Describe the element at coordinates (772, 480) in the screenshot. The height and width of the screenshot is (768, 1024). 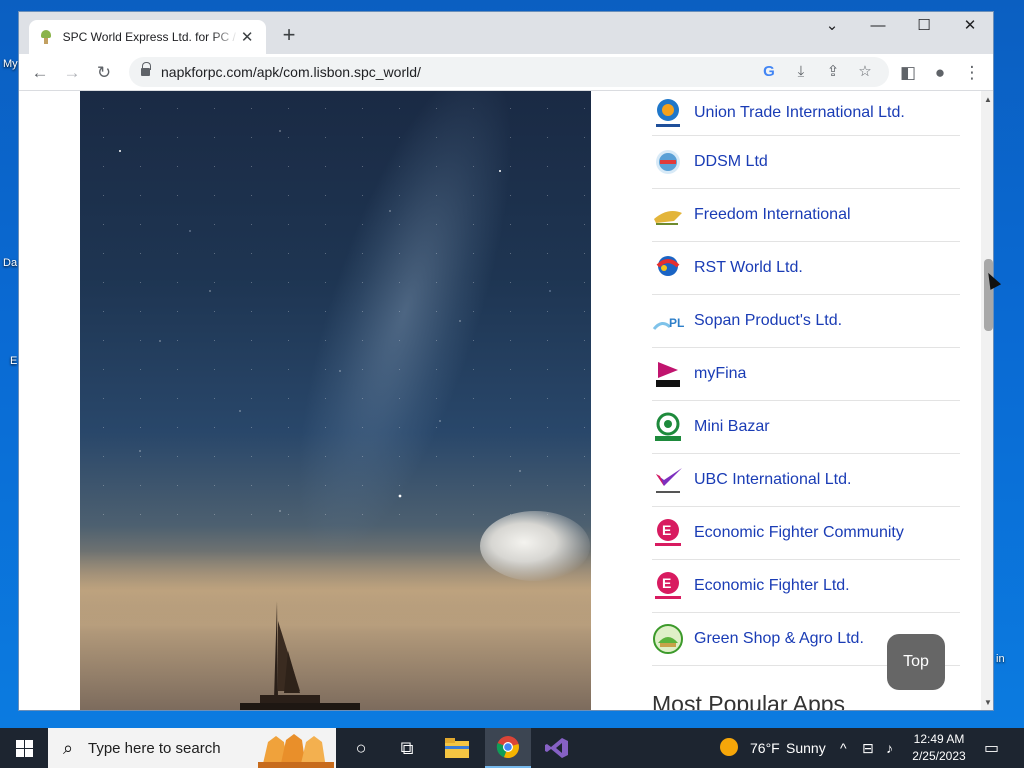
I see `company-link: UBC International Ltd.` at that location.